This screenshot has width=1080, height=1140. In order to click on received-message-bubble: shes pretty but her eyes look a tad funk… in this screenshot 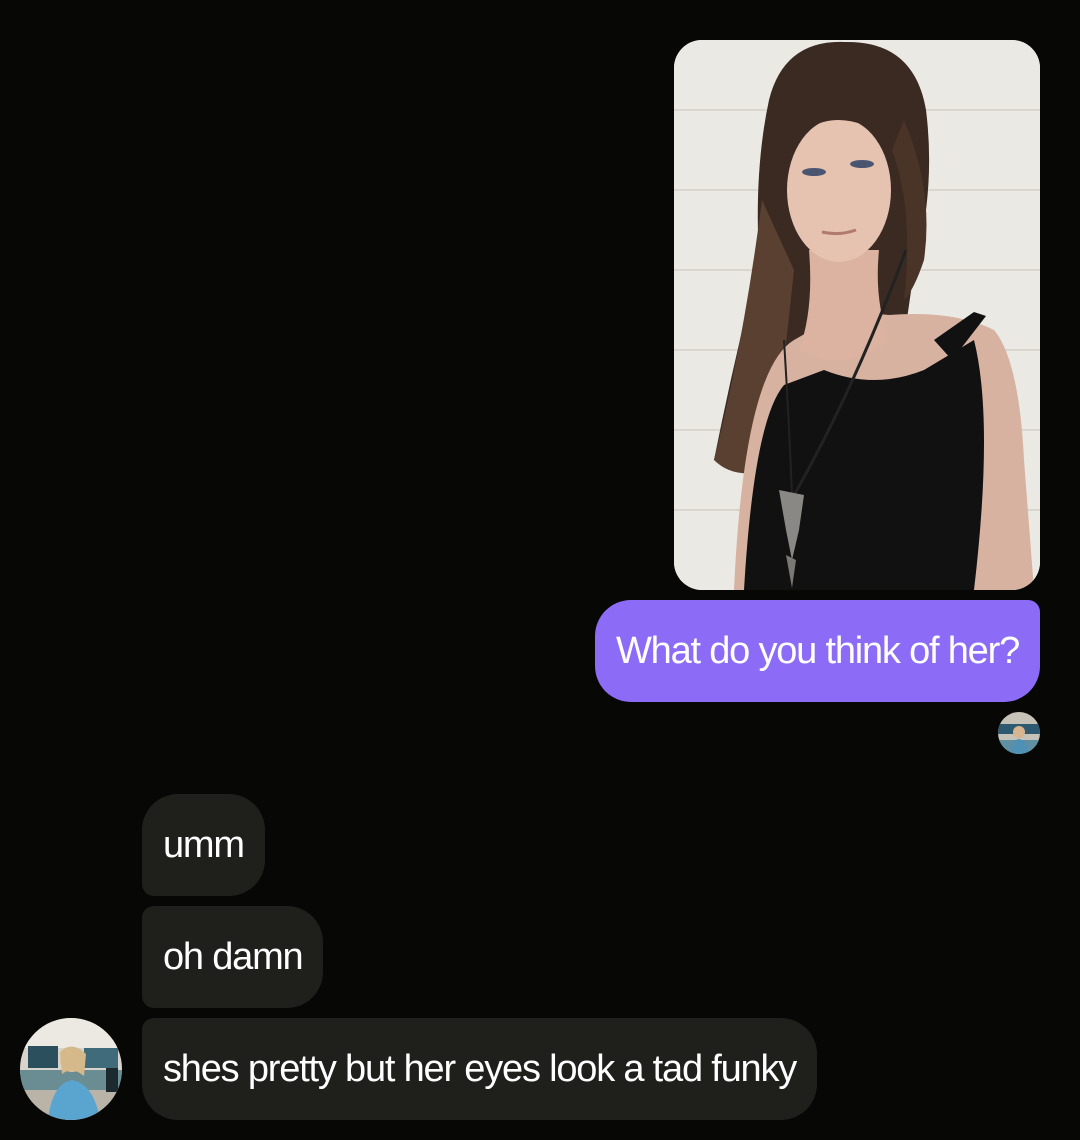, I will do `click(480, 1069)`.